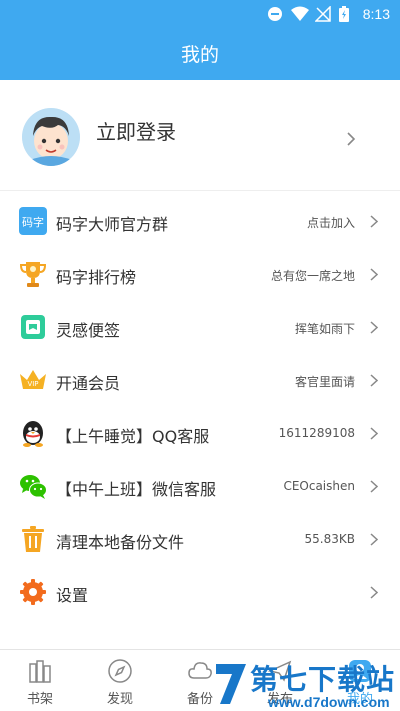 Image resolution: width=400 pixels, height=711 pixels. What do you see at coordinates (200, 190) in the screenshot?
I see `divider` at bounding box center [200, 190].